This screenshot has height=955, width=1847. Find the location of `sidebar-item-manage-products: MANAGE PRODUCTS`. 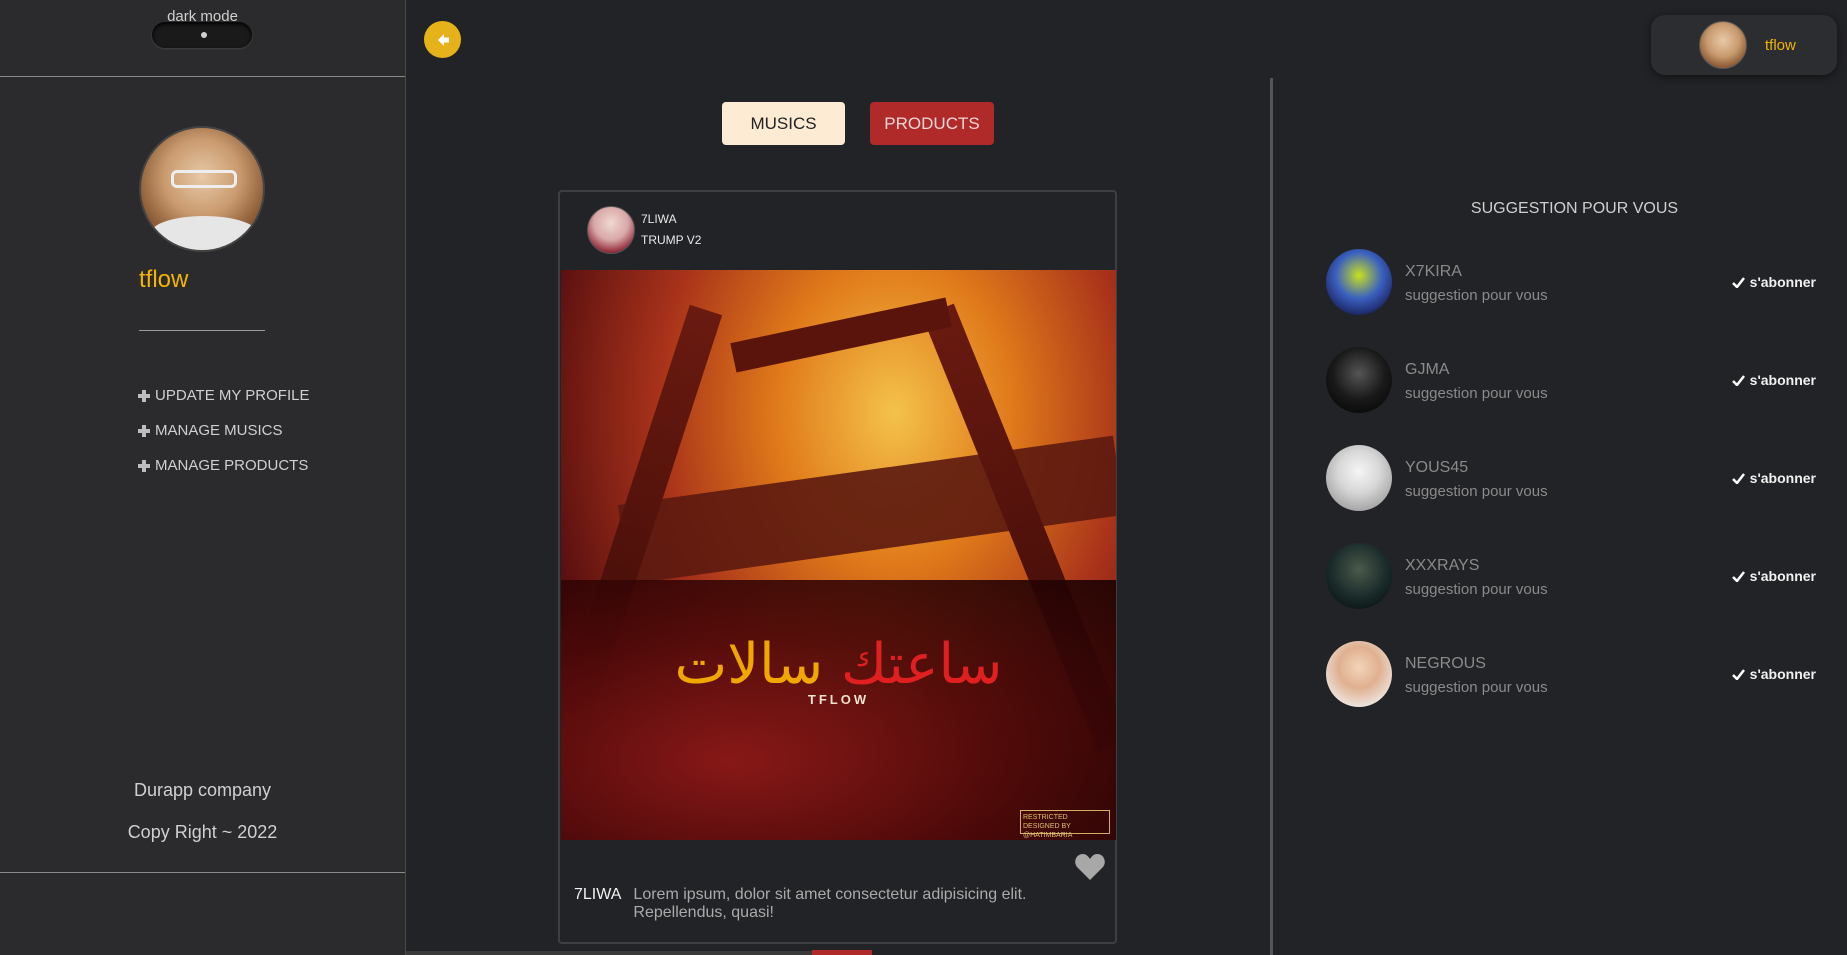

sidebar-item-manage-products: MANAGE PRODUCTS is located at coordinates (223, 465).